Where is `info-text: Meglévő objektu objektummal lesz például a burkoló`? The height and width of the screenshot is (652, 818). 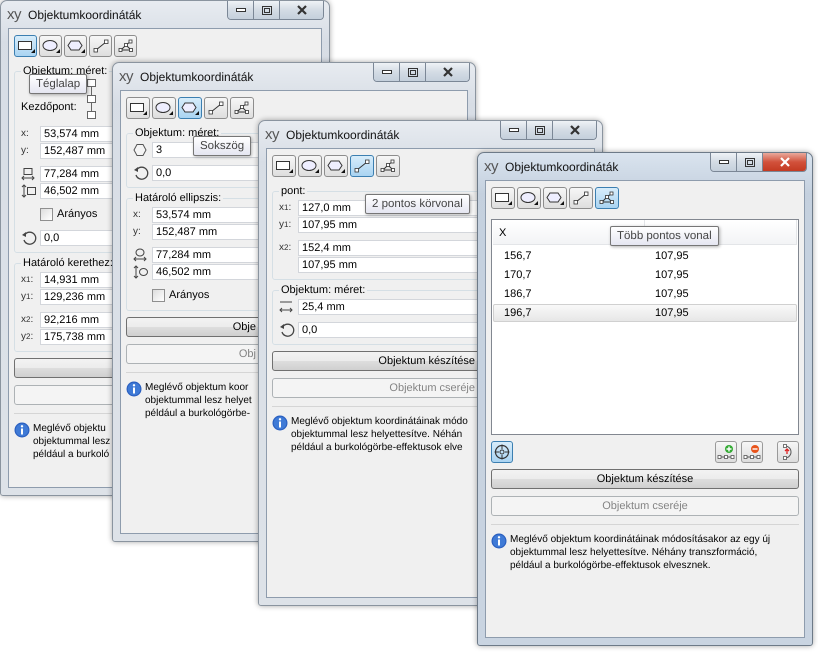 info-text: Meglévő objektu objektummal lesz például a burkoló is located at coordinates (71, 441).